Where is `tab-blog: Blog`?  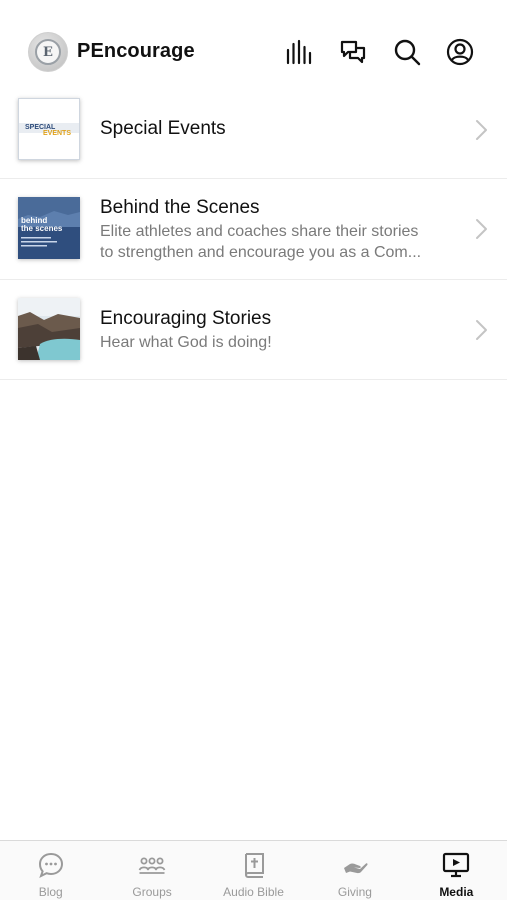 tab-blog: Blog is located at coordinates (50, 870).